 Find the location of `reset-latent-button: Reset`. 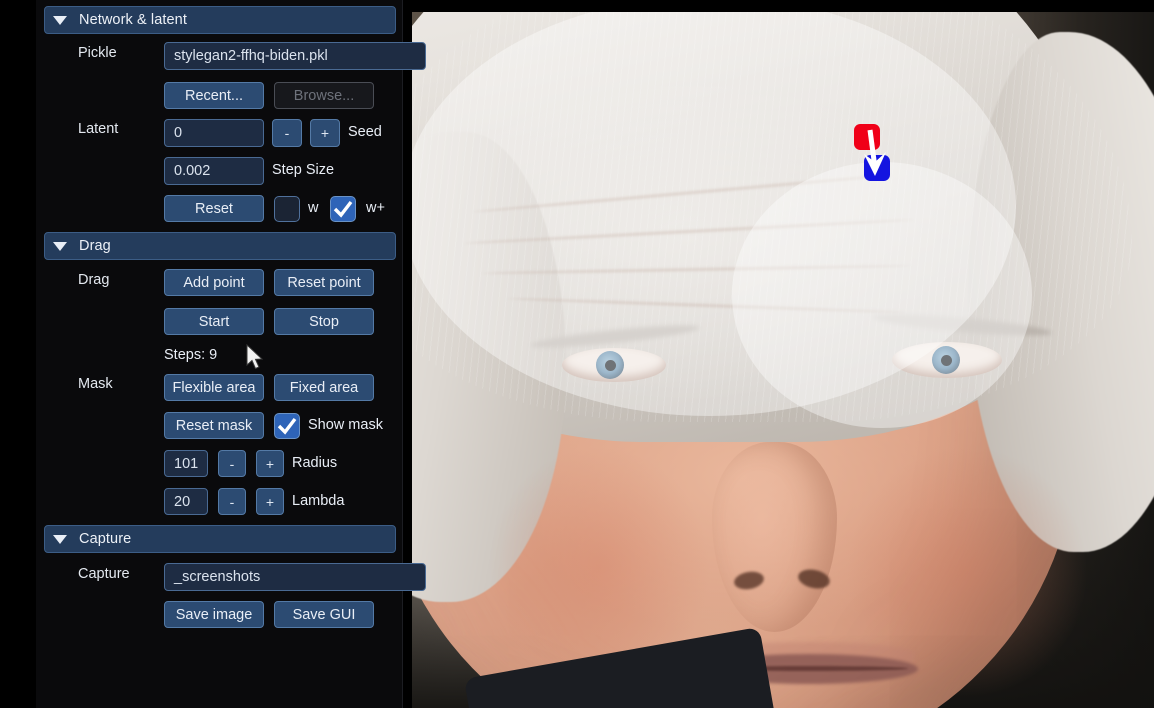

reset-latent-button: Reset is located at coordinates (214, 208).